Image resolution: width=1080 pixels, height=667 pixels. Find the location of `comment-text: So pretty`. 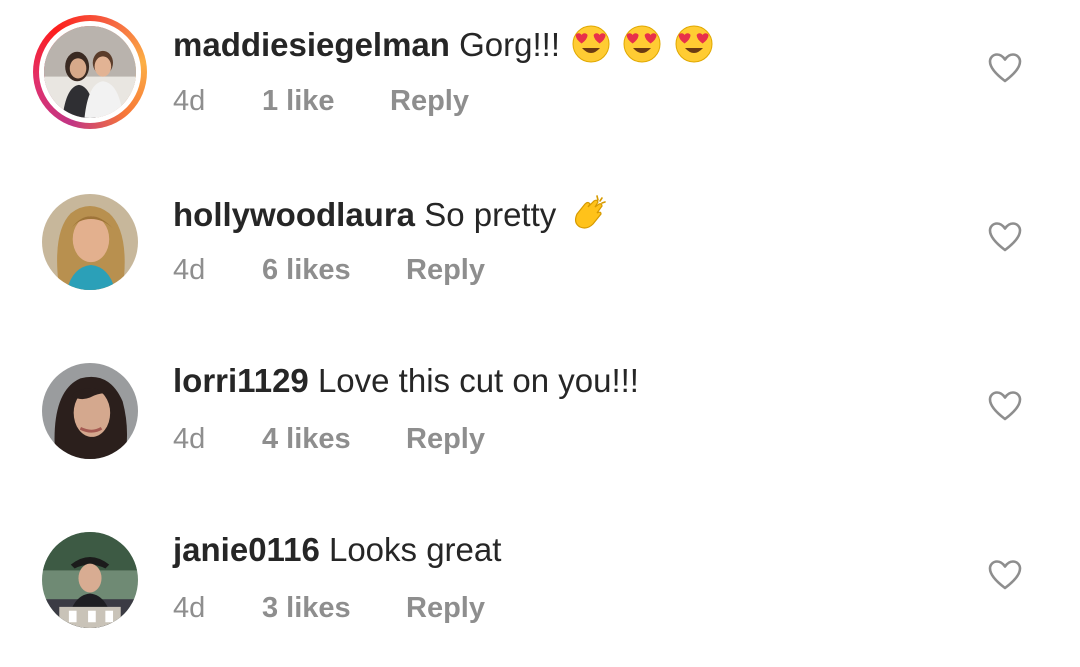

comment-text: So pretty is located at coordinates (490, 215).